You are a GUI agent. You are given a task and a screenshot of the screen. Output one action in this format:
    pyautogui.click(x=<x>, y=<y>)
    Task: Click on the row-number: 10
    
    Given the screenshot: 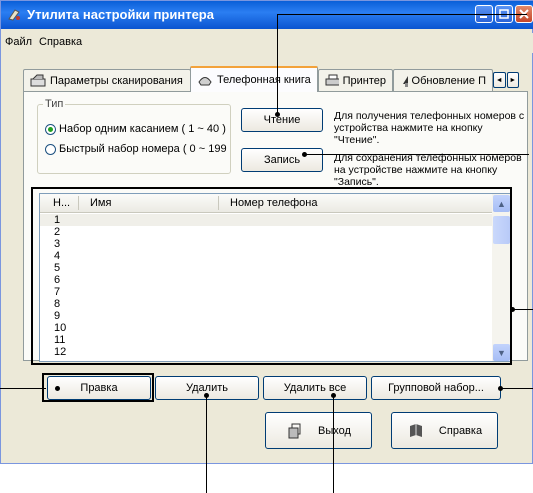 What is the action you would take?
    pyautogui.click(x=60, y=328)
    